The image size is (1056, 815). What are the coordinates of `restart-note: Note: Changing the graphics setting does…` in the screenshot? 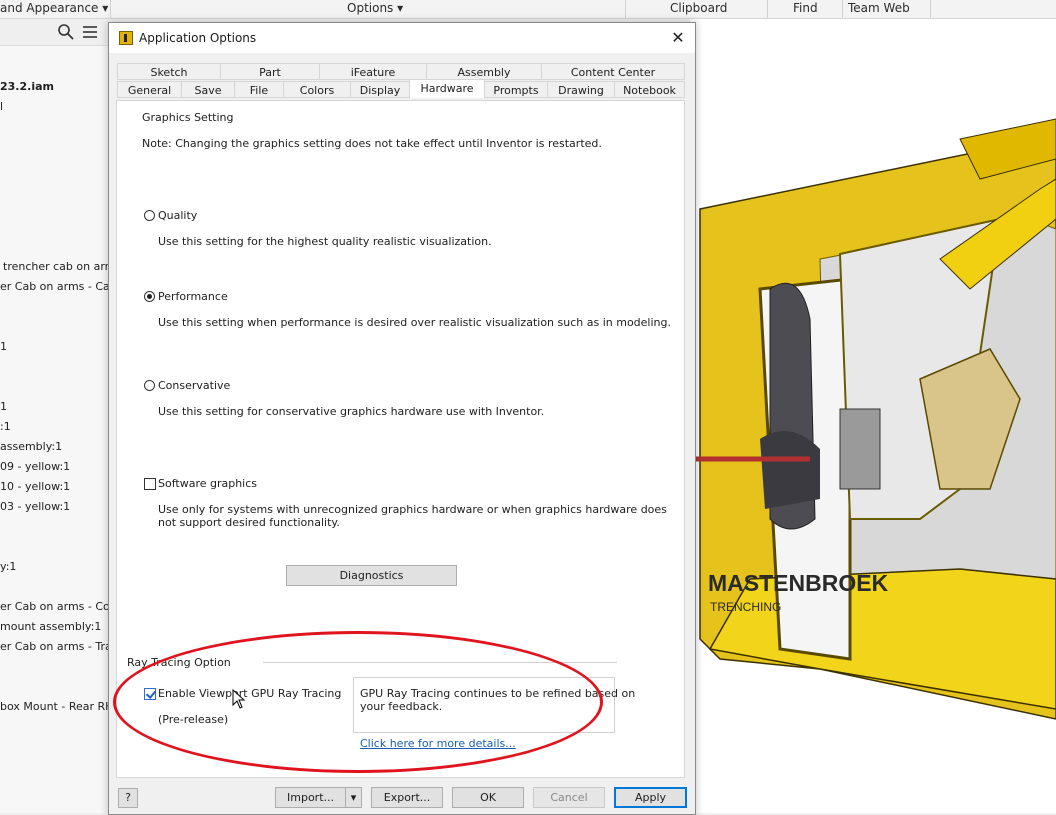 It's located at (372, 143).